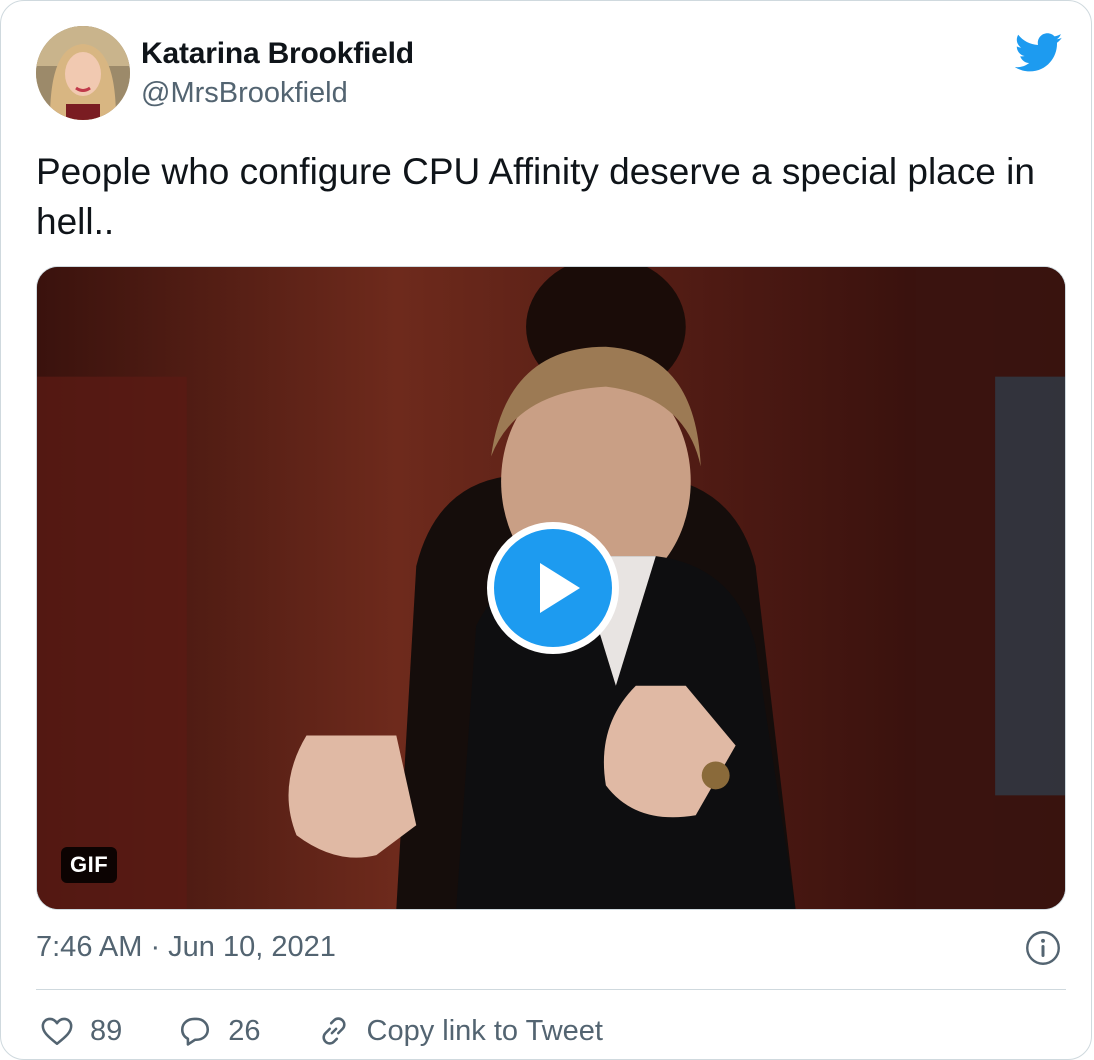 The image size is (1094, 1060). I want to click on play-button, so click(553, 588).